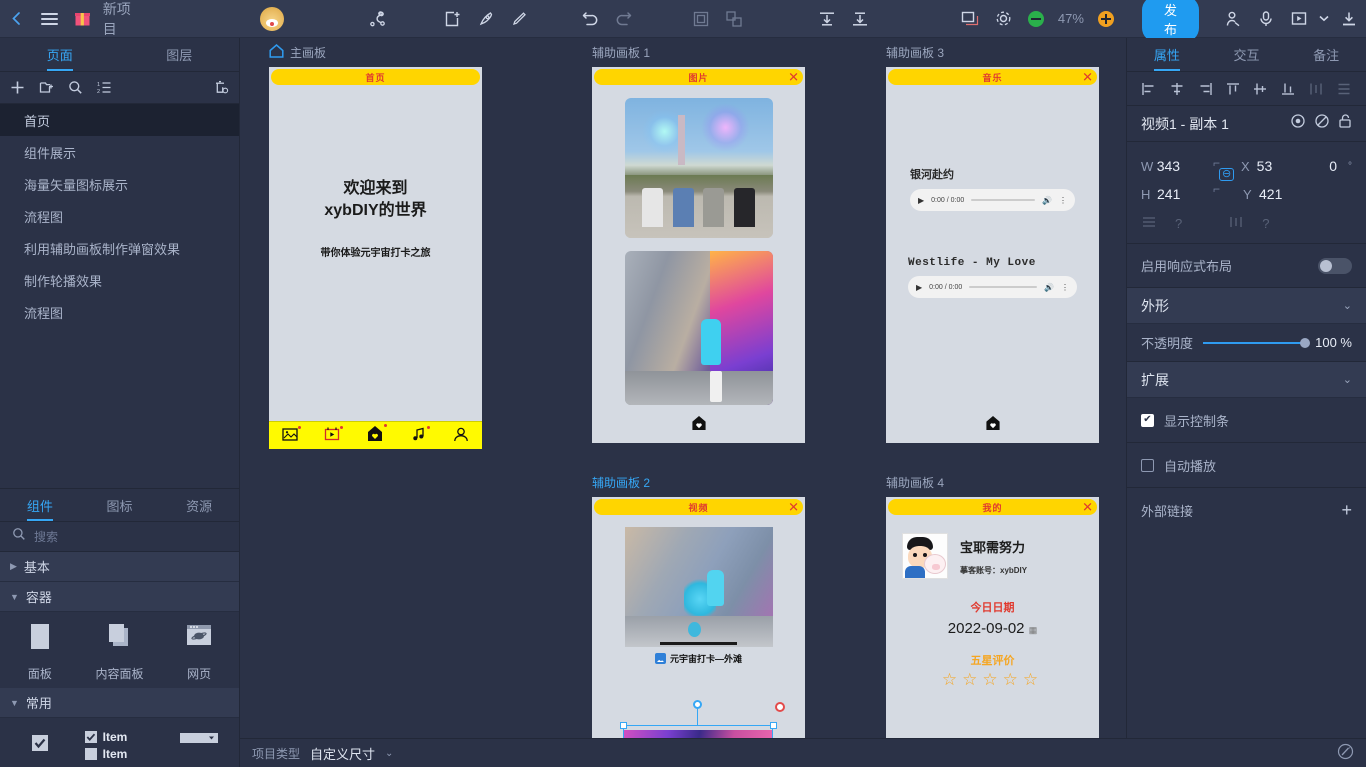  I want to click on rotation-value: 0, so click(1324, 166).